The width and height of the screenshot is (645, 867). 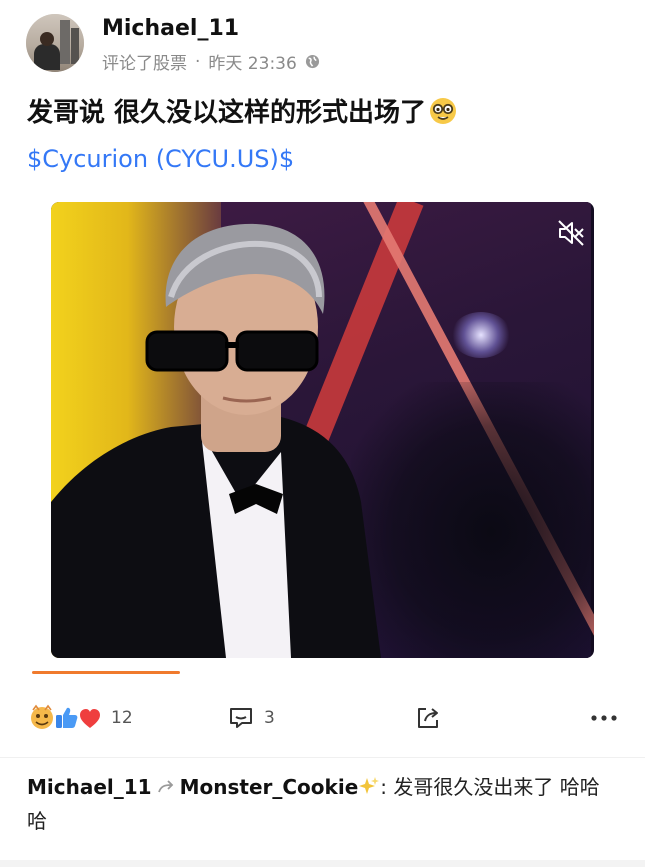 What do you see at coordinates (325, 718) in the screenshot?
I see `action-bar: 12 3` at bounding box center [325, 718].